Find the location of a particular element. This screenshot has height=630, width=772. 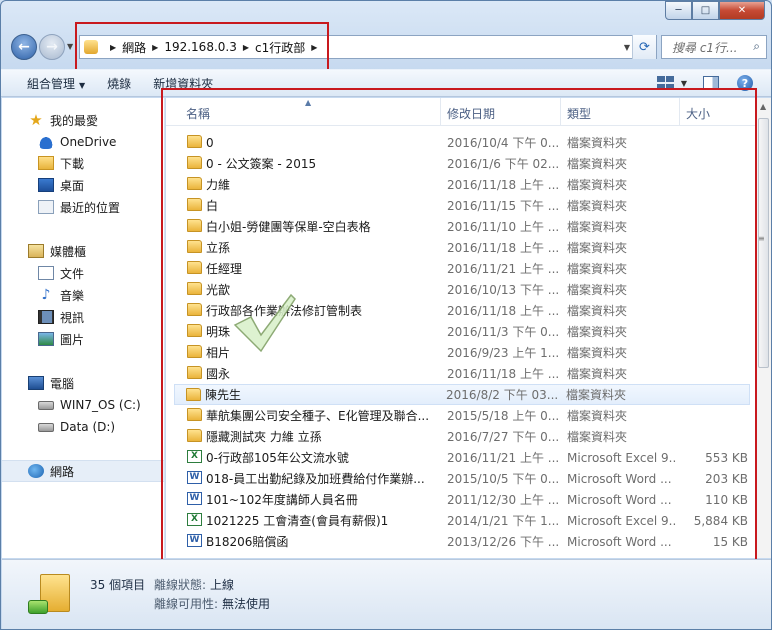

file-row: 陳先生 2016/8/2 下午 03... 檔案資料夾 is located at coordinates (462, 394).